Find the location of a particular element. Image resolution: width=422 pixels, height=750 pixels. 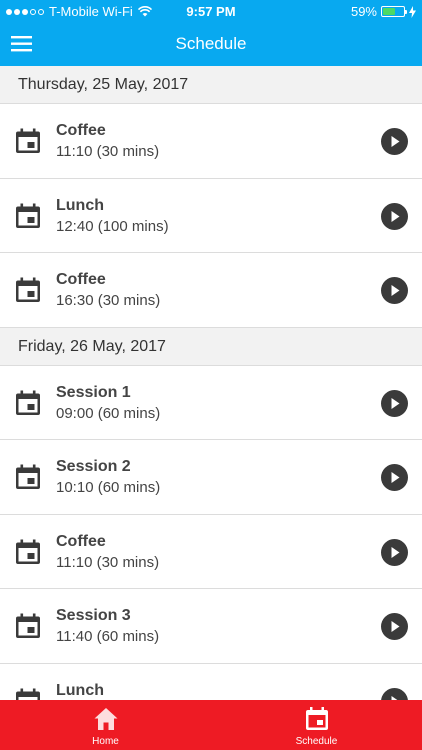

tab-schedule: Schedule is located at coordinates (316, 725).